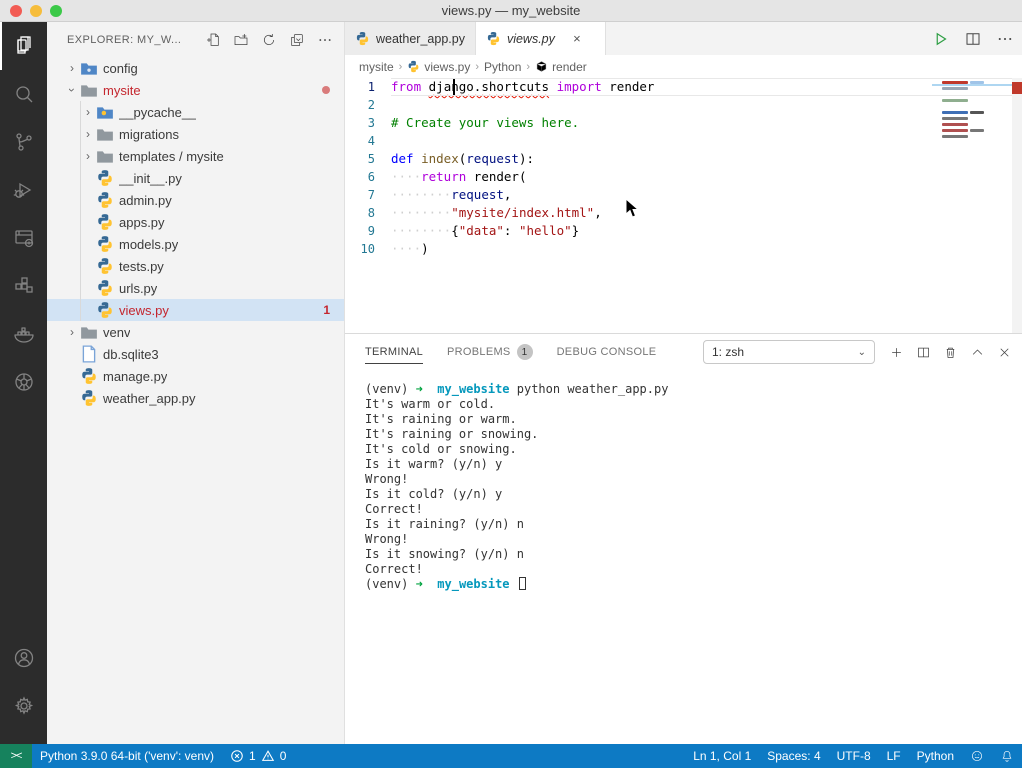 The height and width of the screenshot is (768, 1022). What do you see at coordinates (195, 354) in the screenshot?
I see `tree-item-db-sqlite3: db.sqlite3` at bounding box center [195, 354].